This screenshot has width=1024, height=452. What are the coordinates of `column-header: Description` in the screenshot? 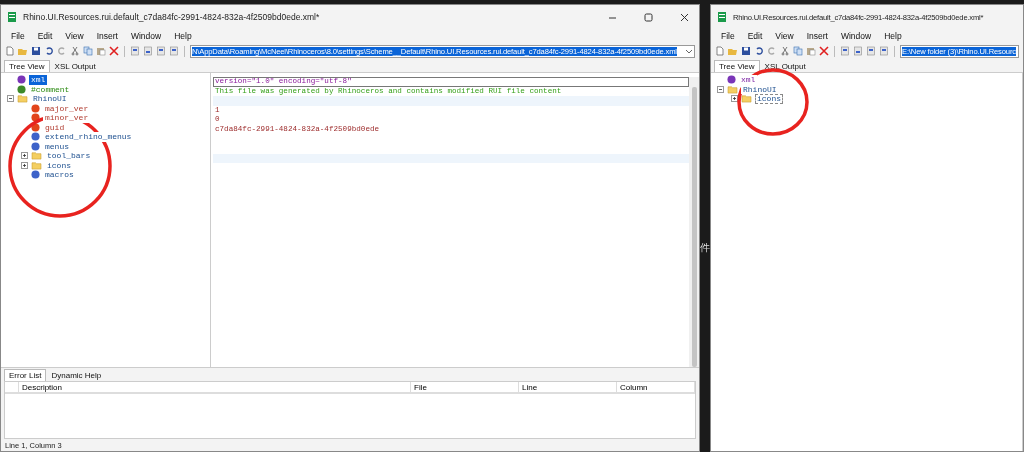 It's located at (215, 387).